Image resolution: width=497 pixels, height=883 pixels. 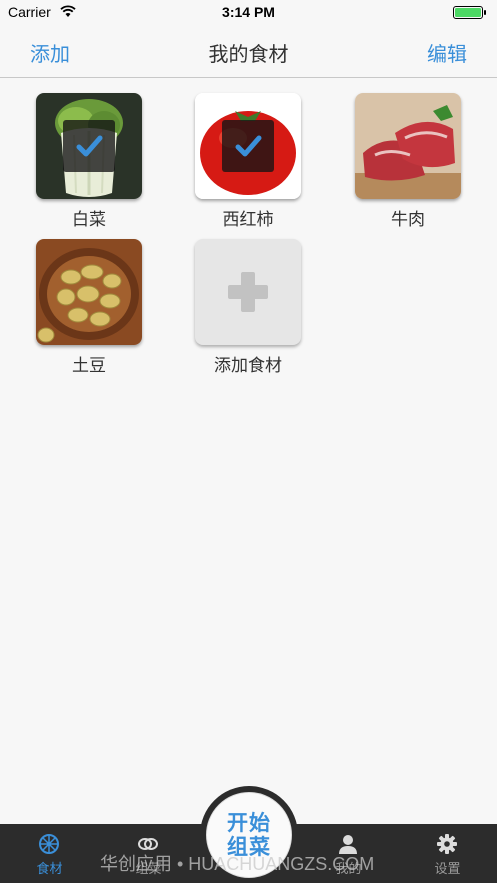 I want to click on ingredient-tile-tomato: 西红柿, so click(x=248, y=161).